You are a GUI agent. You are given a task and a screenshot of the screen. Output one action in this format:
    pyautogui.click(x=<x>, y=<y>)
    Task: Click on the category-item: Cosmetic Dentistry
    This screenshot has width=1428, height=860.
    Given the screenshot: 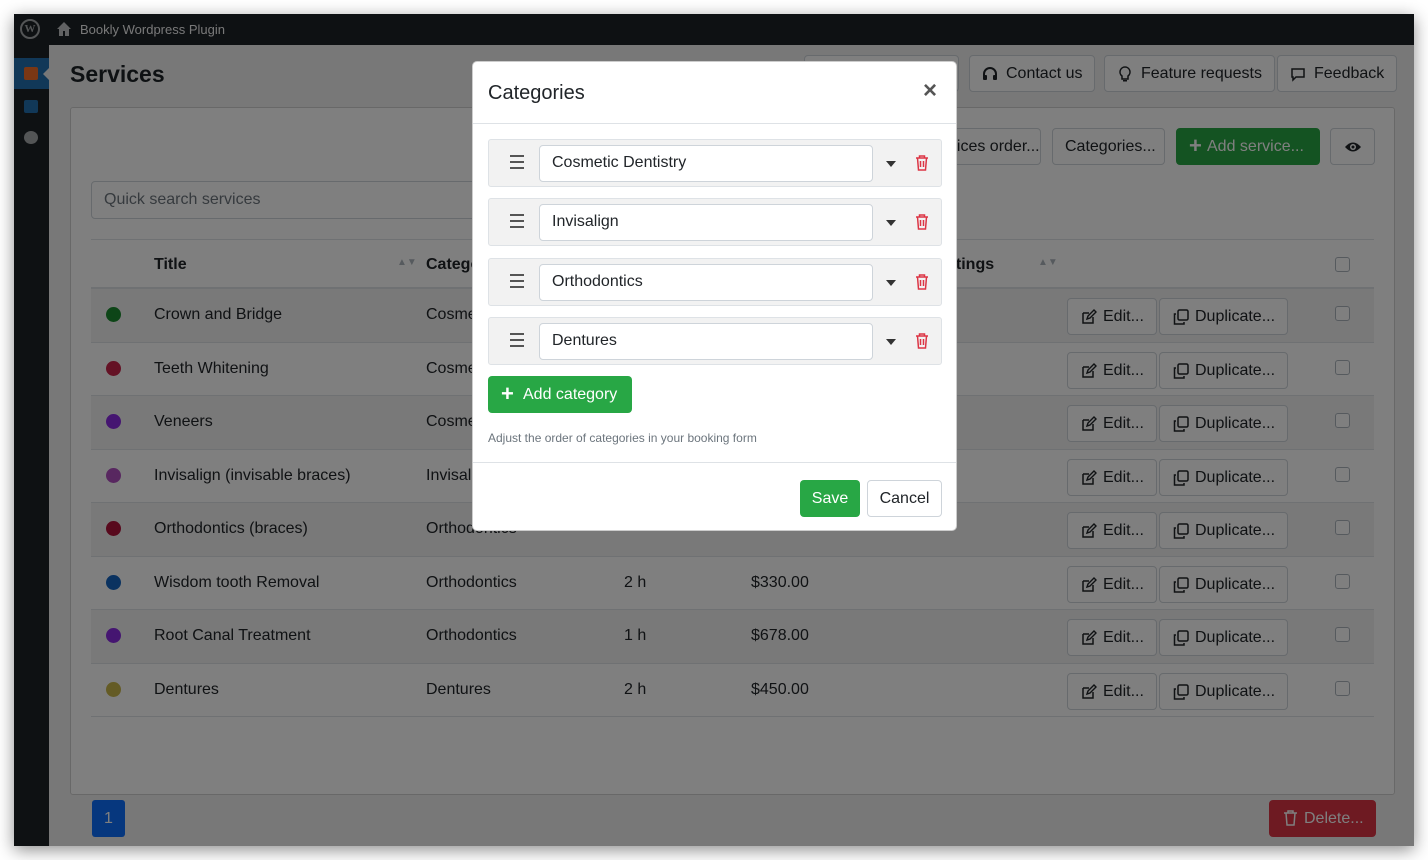 What is the action you would take?
    pyautogui.click(x=715, y=163)
    